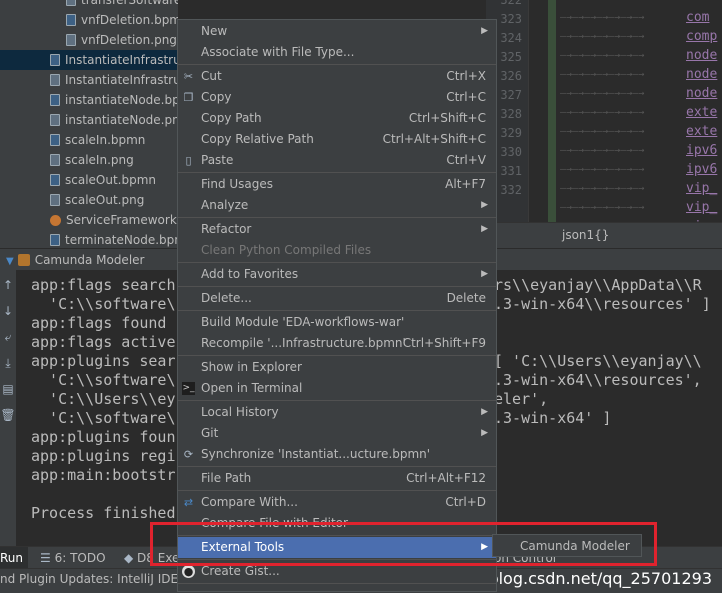 This screenshot has height=593, width=722. What do you see at coordinates (337, 367) in the screenshot?
I see `menu-item-show-explorer: Show in Explorer` at bounding box center [337, 367].